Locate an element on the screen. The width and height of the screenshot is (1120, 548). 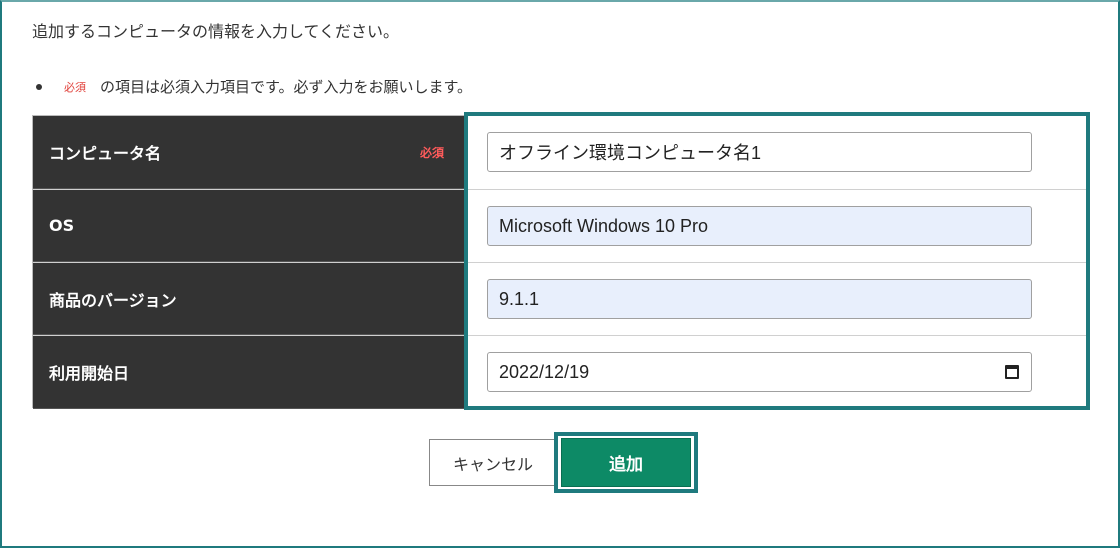
field-label-text: 商品のバージョン is located at coordinates (113, 300).